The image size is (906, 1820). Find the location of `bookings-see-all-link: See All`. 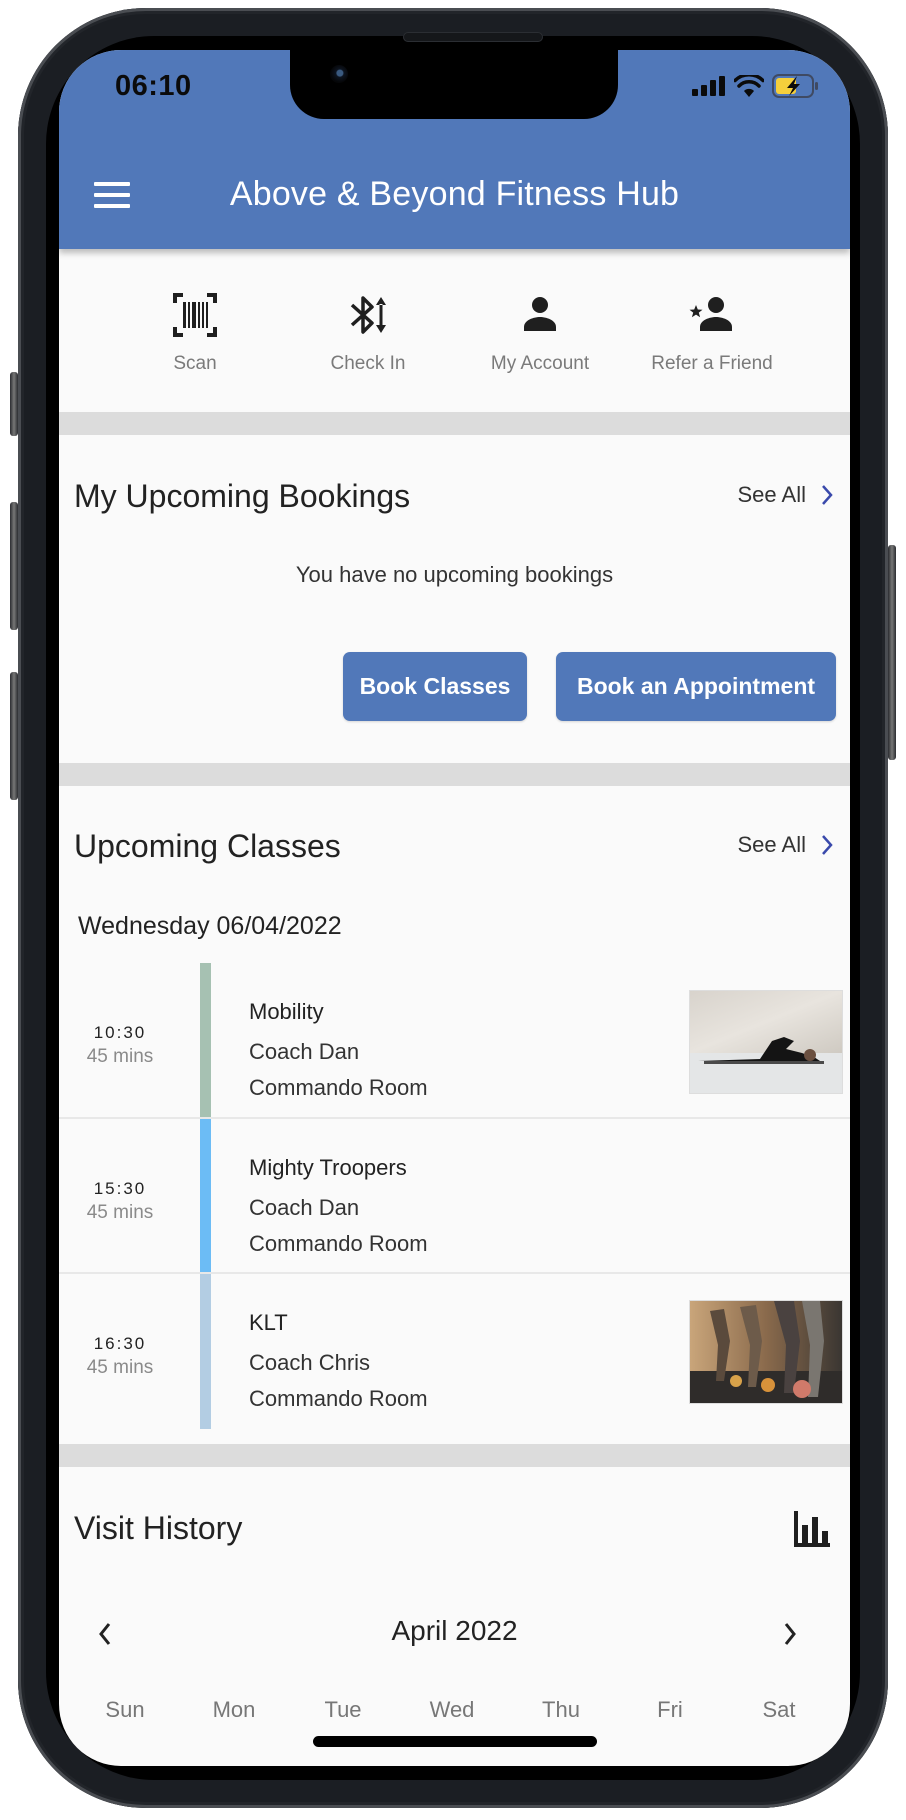

bookings-see-all-link: See All is located at coordinates (786, 495).